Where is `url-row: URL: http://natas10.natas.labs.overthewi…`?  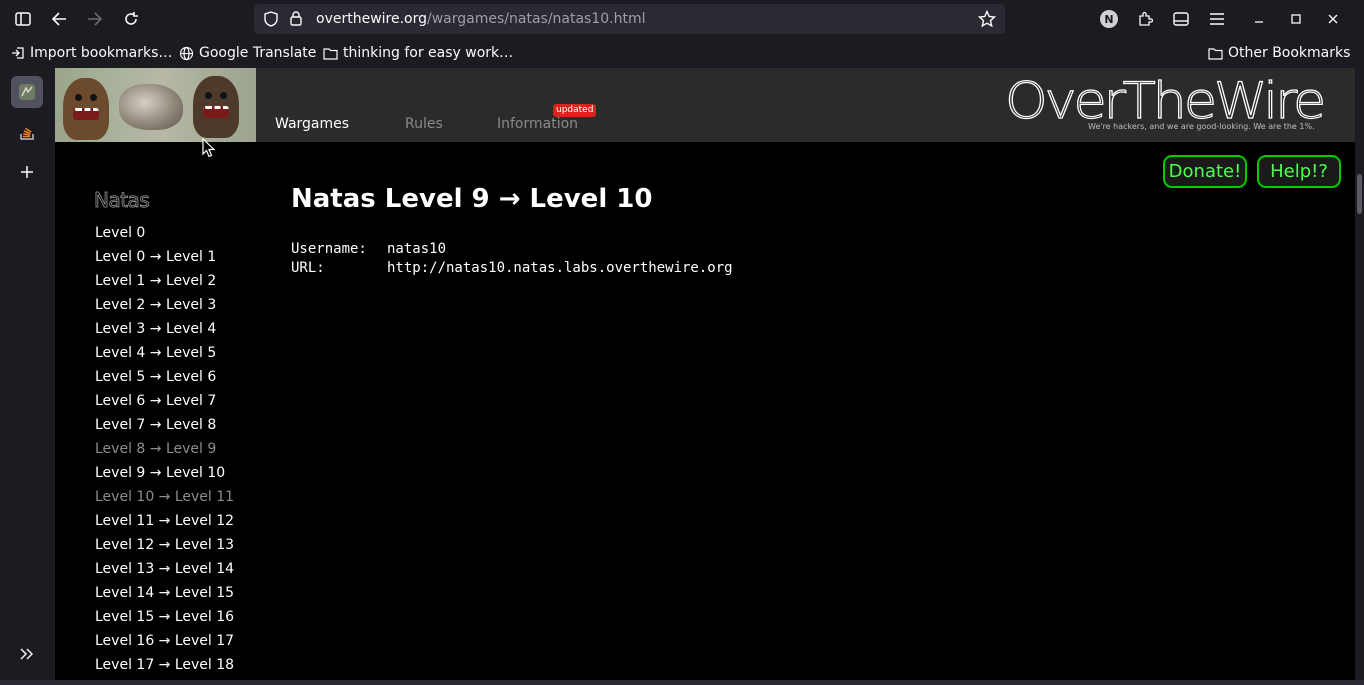
url-row: URL: http://natas10.natas.labs.overthewi… is located at coordinates (512, 268).